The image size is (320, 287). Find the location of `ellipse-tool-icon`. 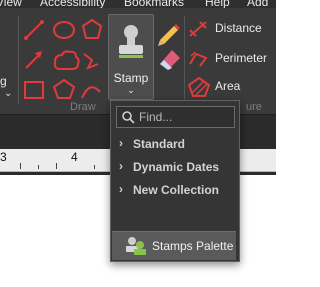

ellipse-tool-icon is located at coordinates (64, 30).